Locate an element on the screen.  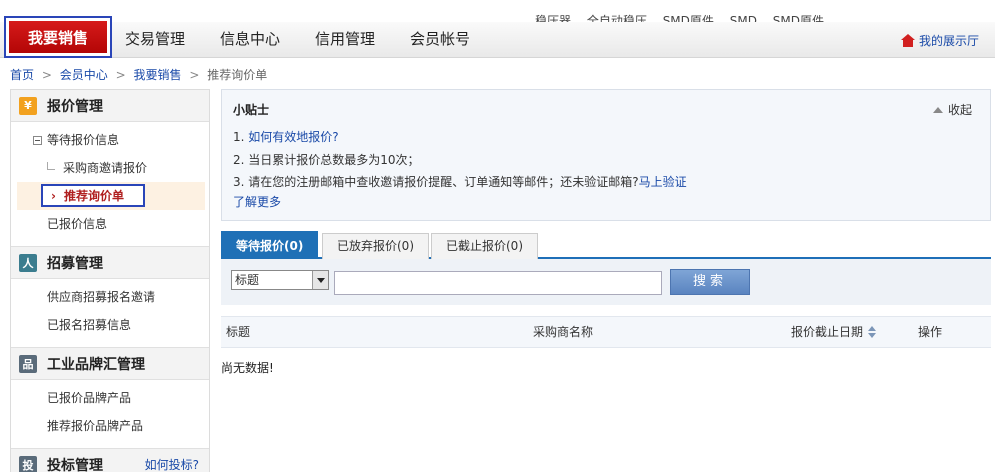
sidebar-section-title: 工业品牌汇管理 is located at coordinates (96, 364).